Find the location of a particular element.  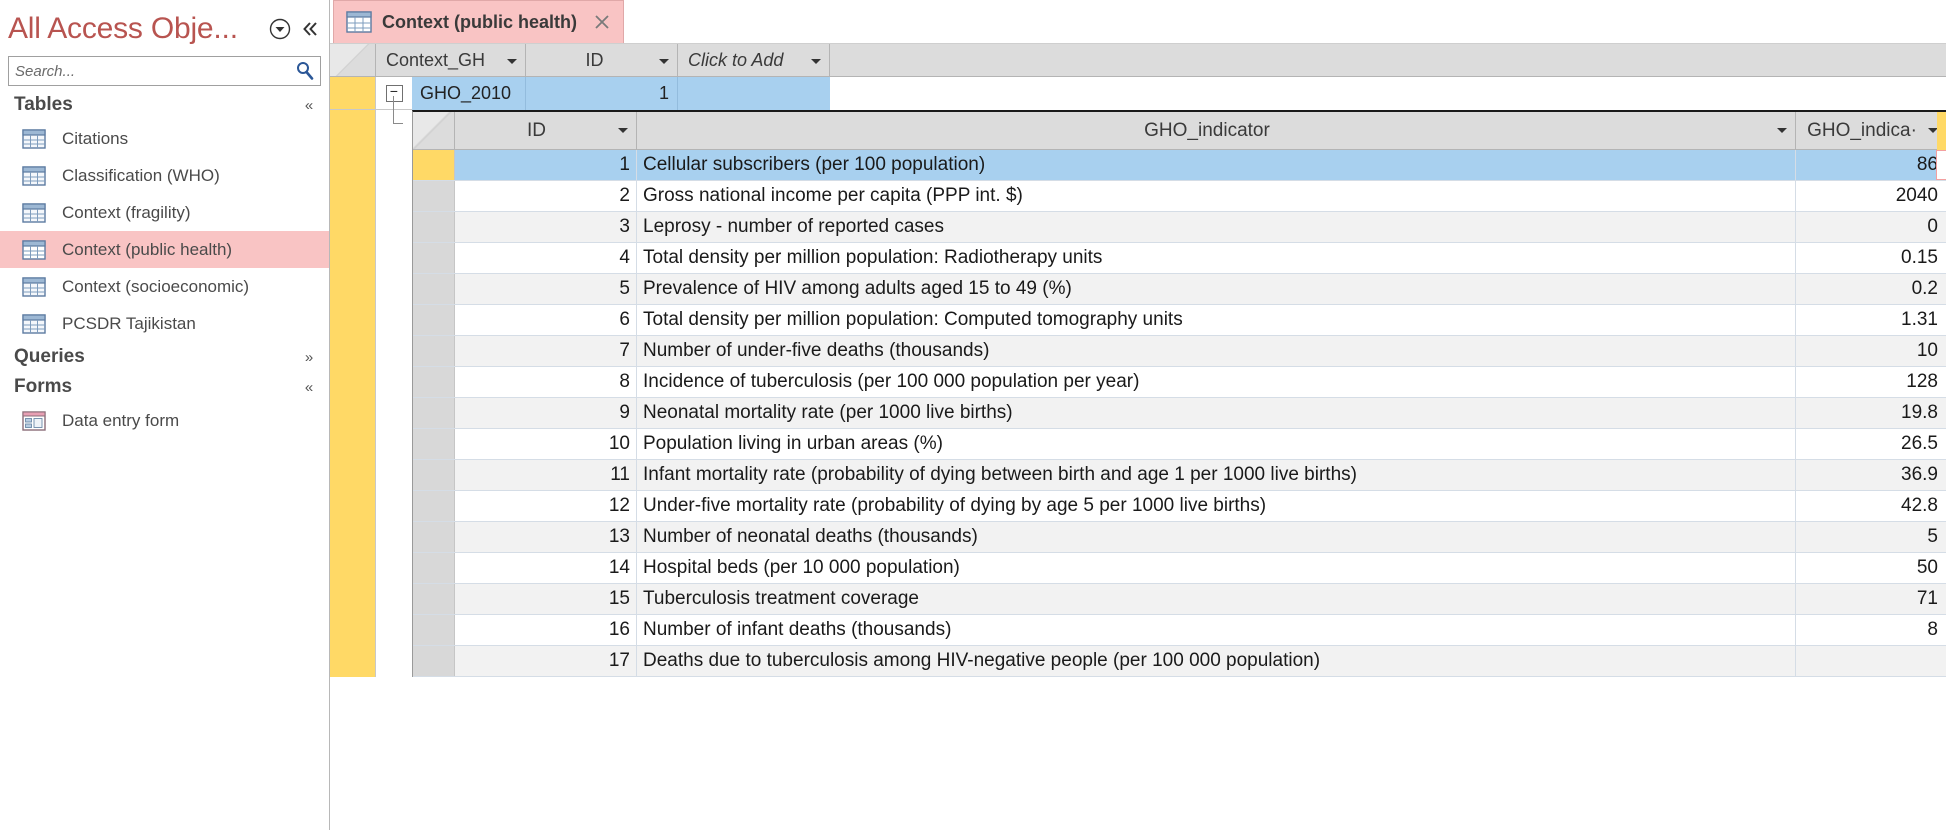

column-header-gho-indicator-value: GHO_indica· is located at coordinates (1871, 130).